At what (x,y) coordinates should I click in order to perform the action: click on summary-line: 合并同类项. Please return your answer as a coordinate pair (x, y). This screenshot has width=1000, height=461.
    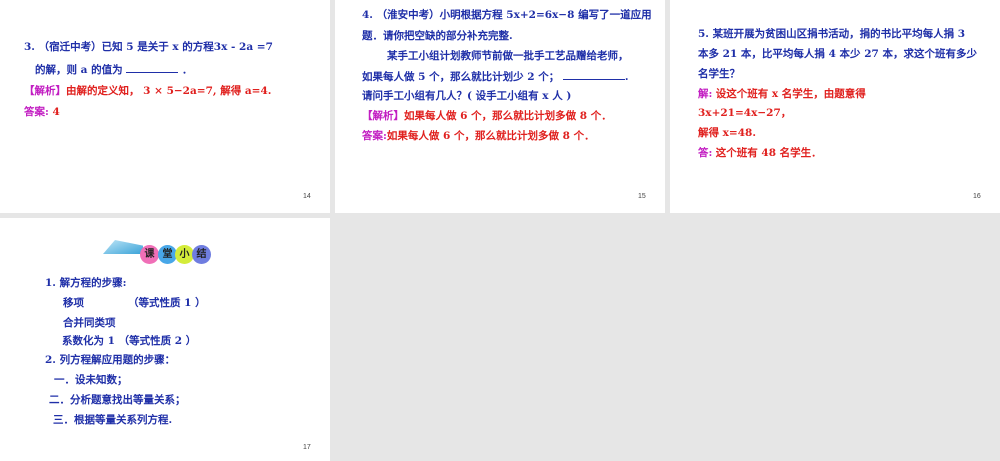
    Looking at the image, I should click on (89, 323).